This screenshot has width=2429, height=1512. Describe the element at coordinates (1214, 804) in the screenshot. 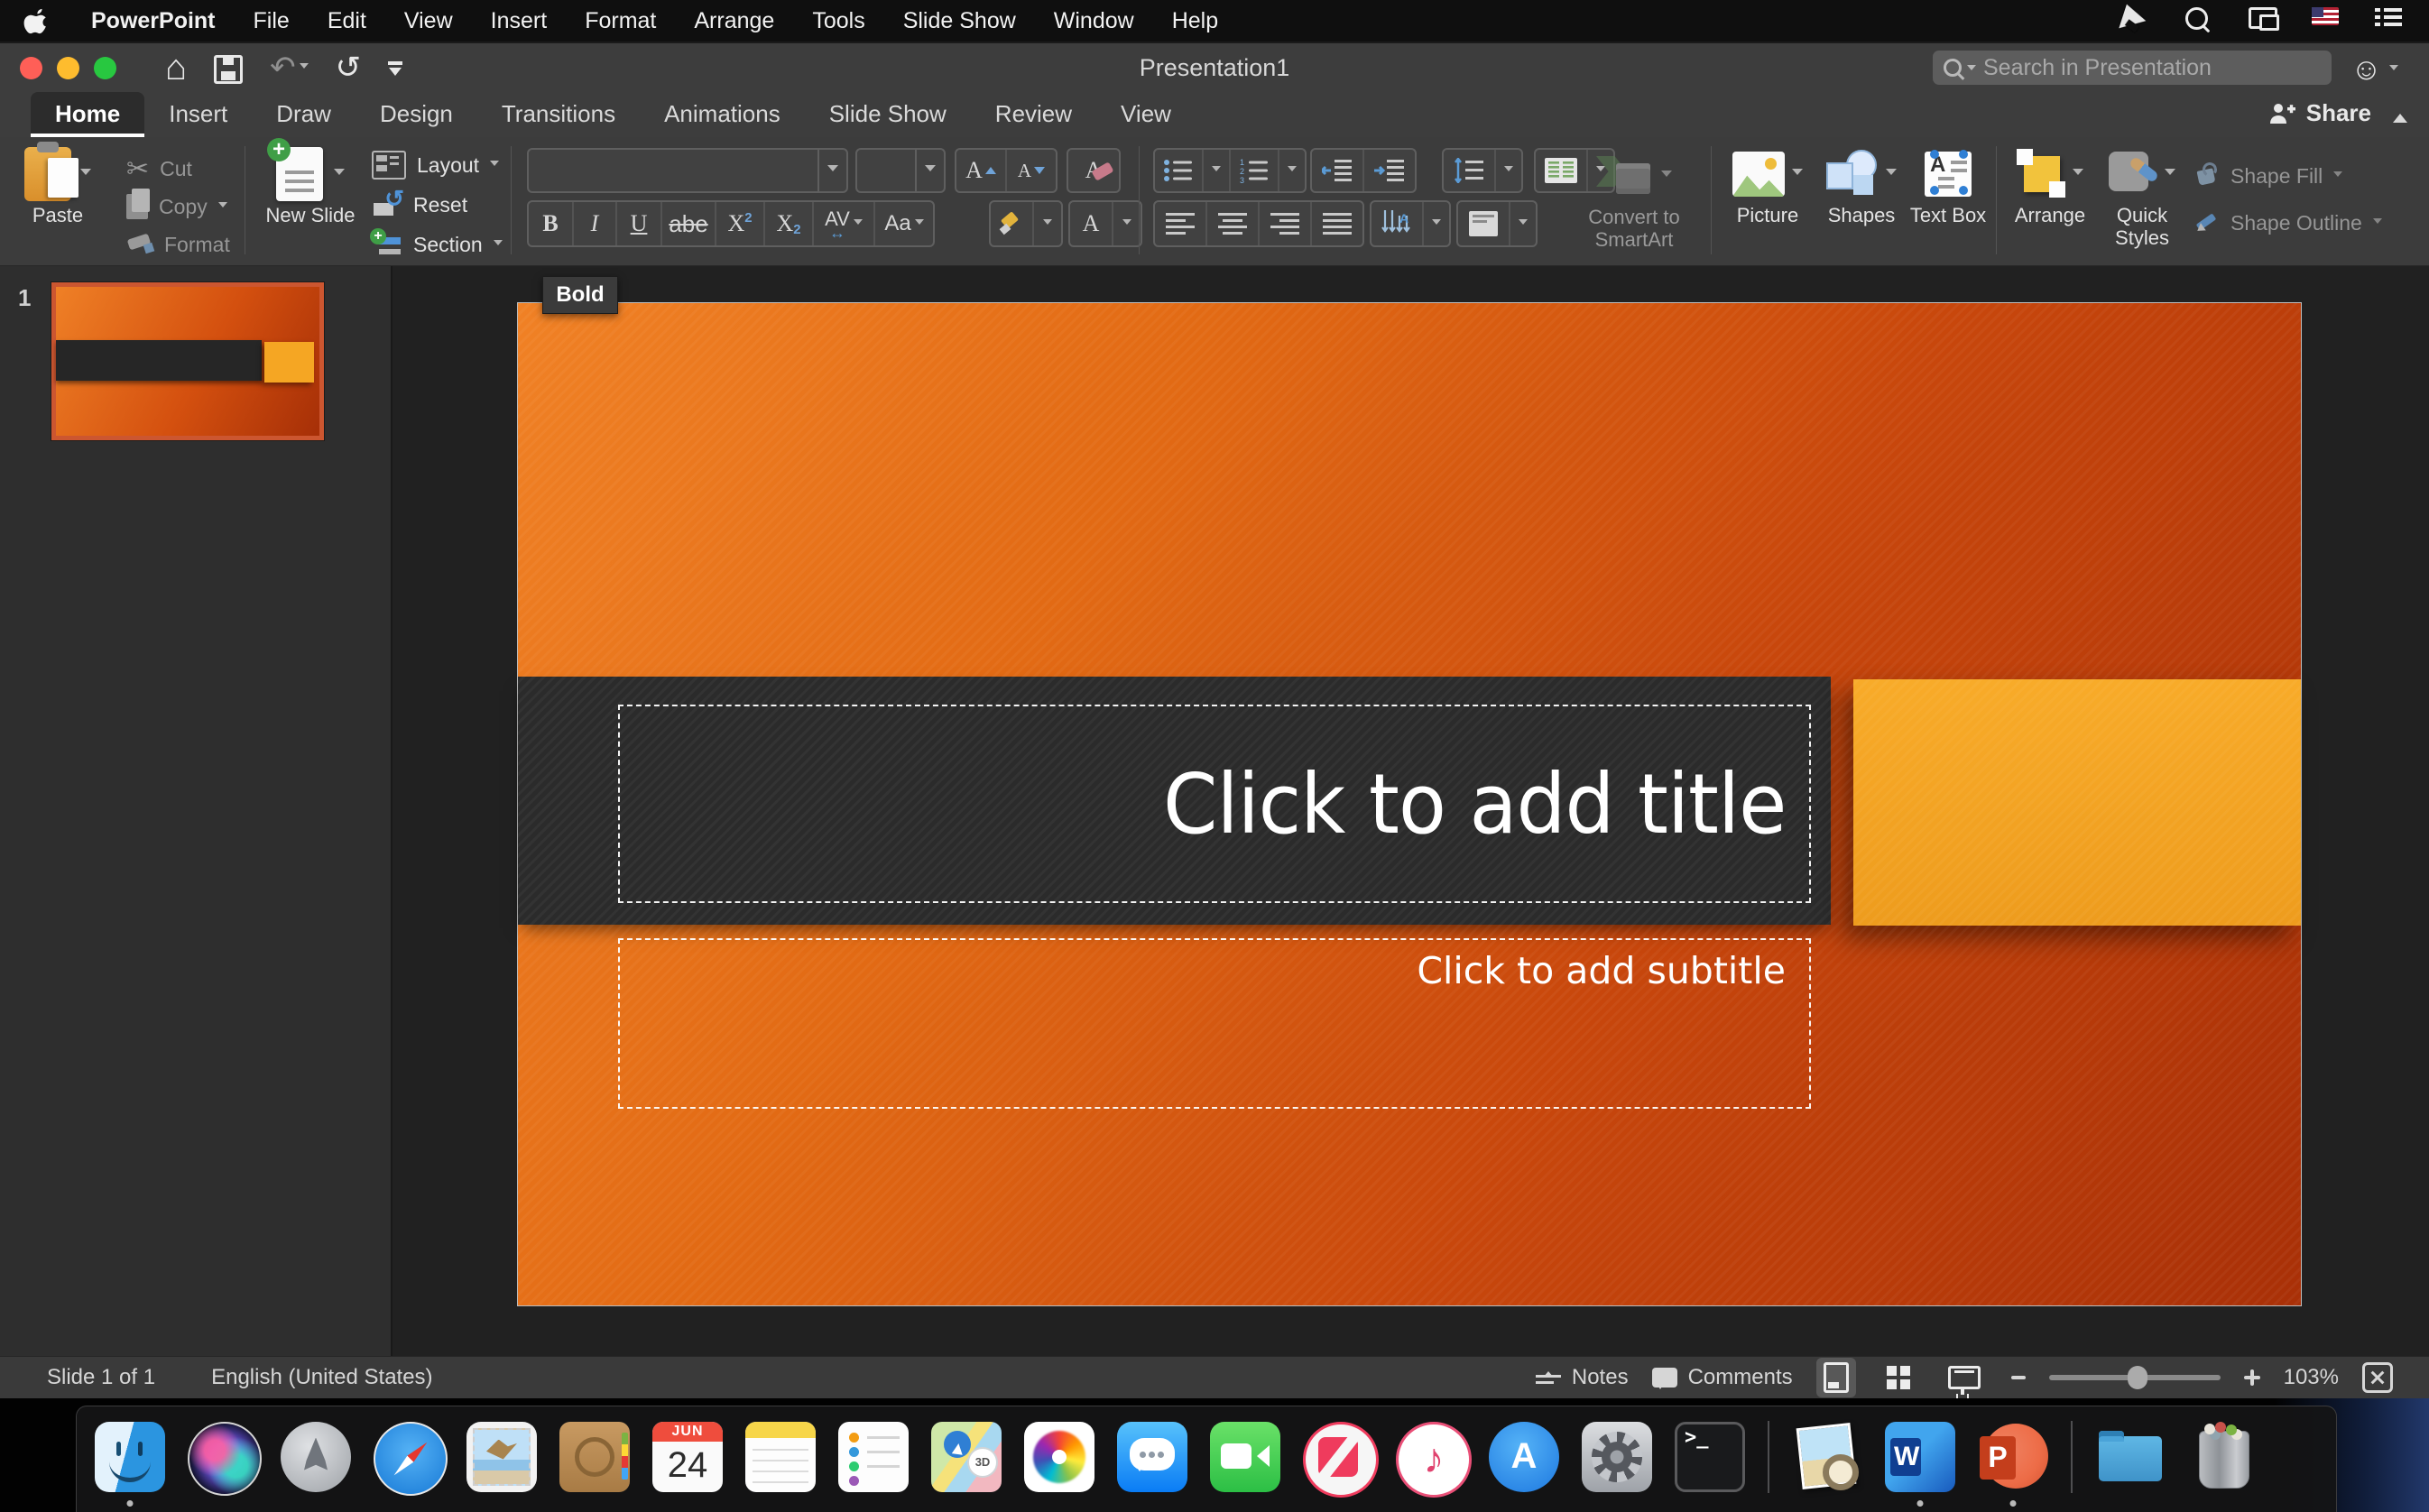

I see `title-placeholder: Click to add title` at that location.